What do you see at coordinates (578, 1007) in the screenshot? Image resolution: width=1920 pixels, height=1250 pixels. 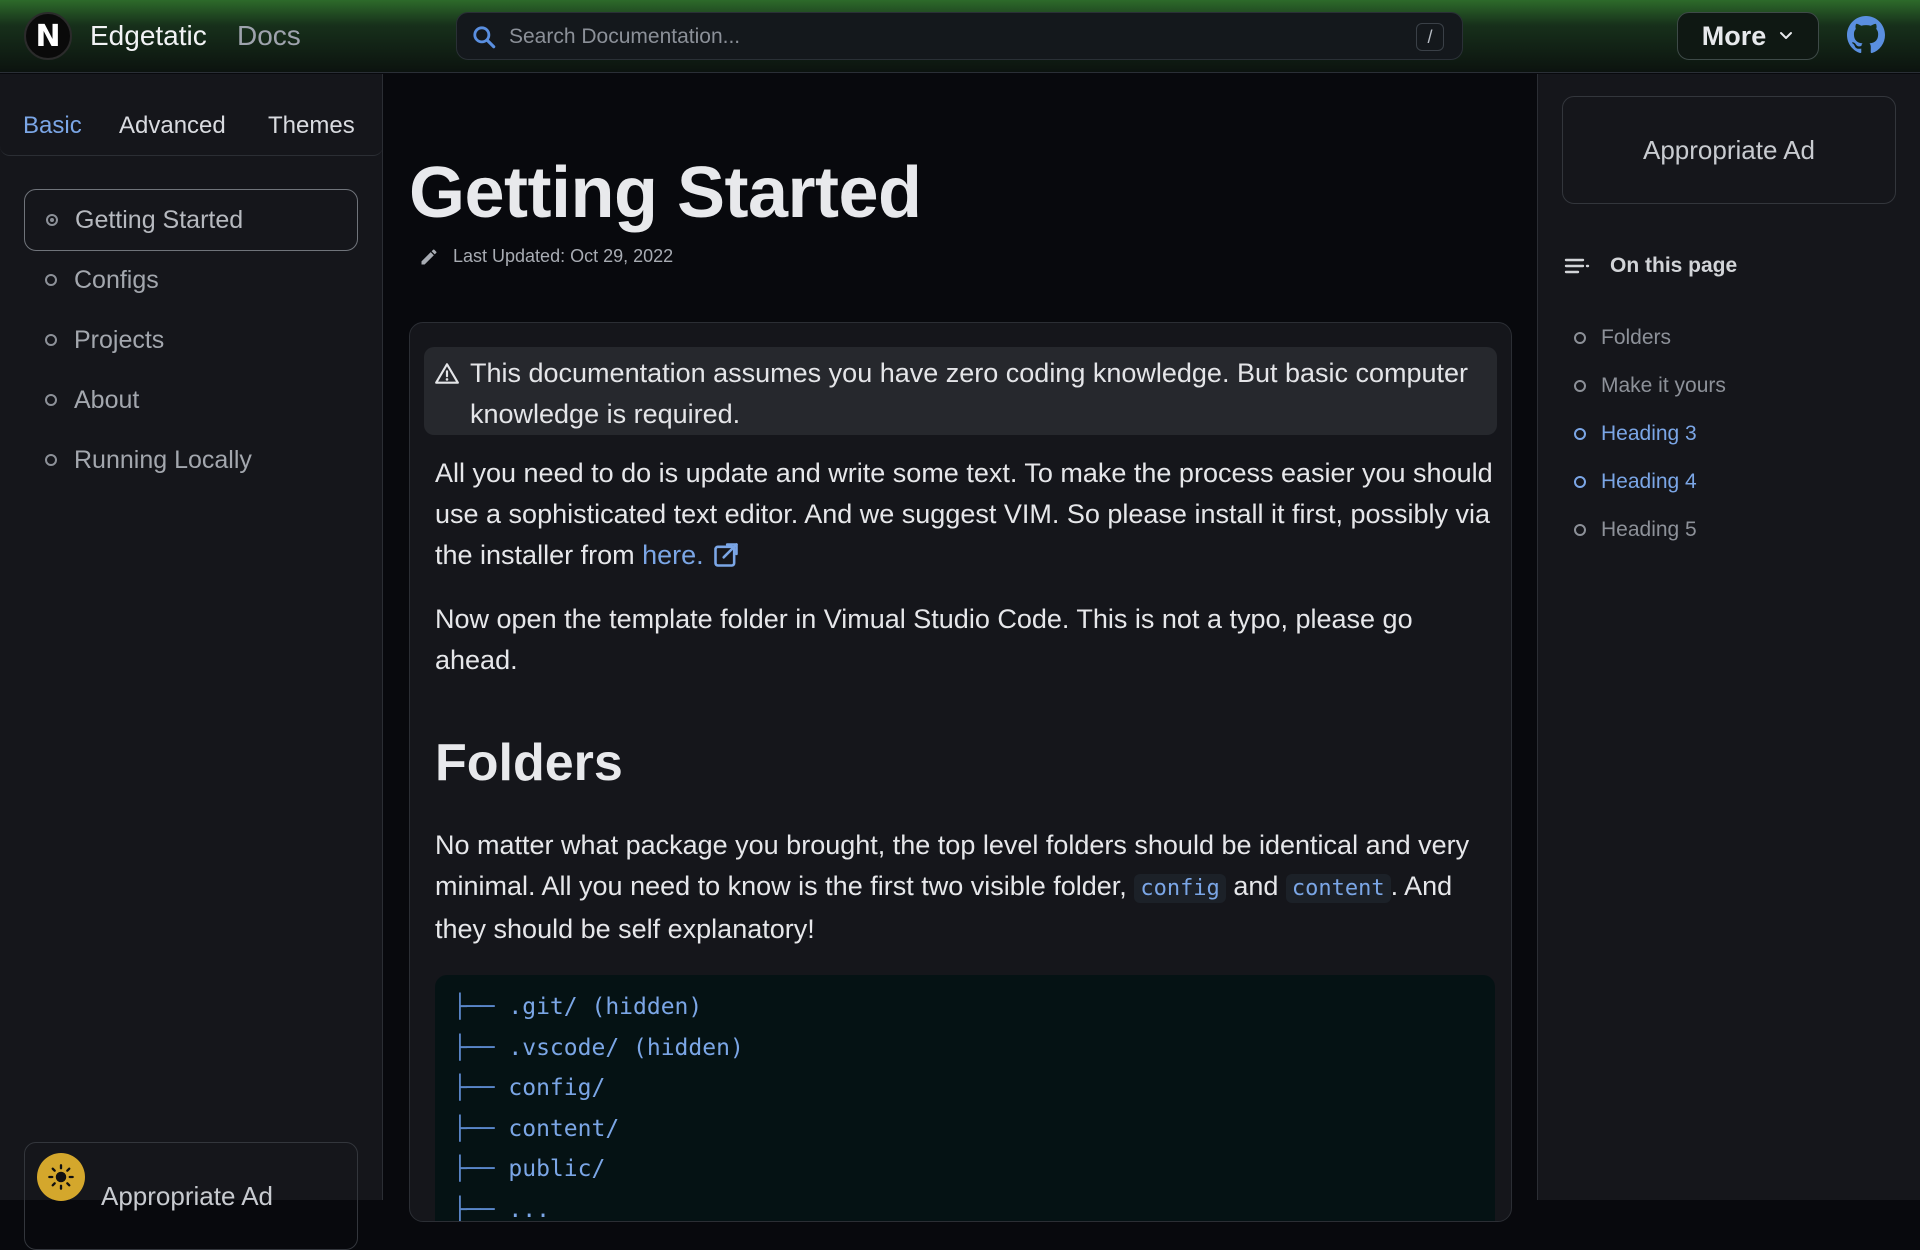 I see `code-line: ├── .git/ (hidden)` at bounding box center [578, 1007].